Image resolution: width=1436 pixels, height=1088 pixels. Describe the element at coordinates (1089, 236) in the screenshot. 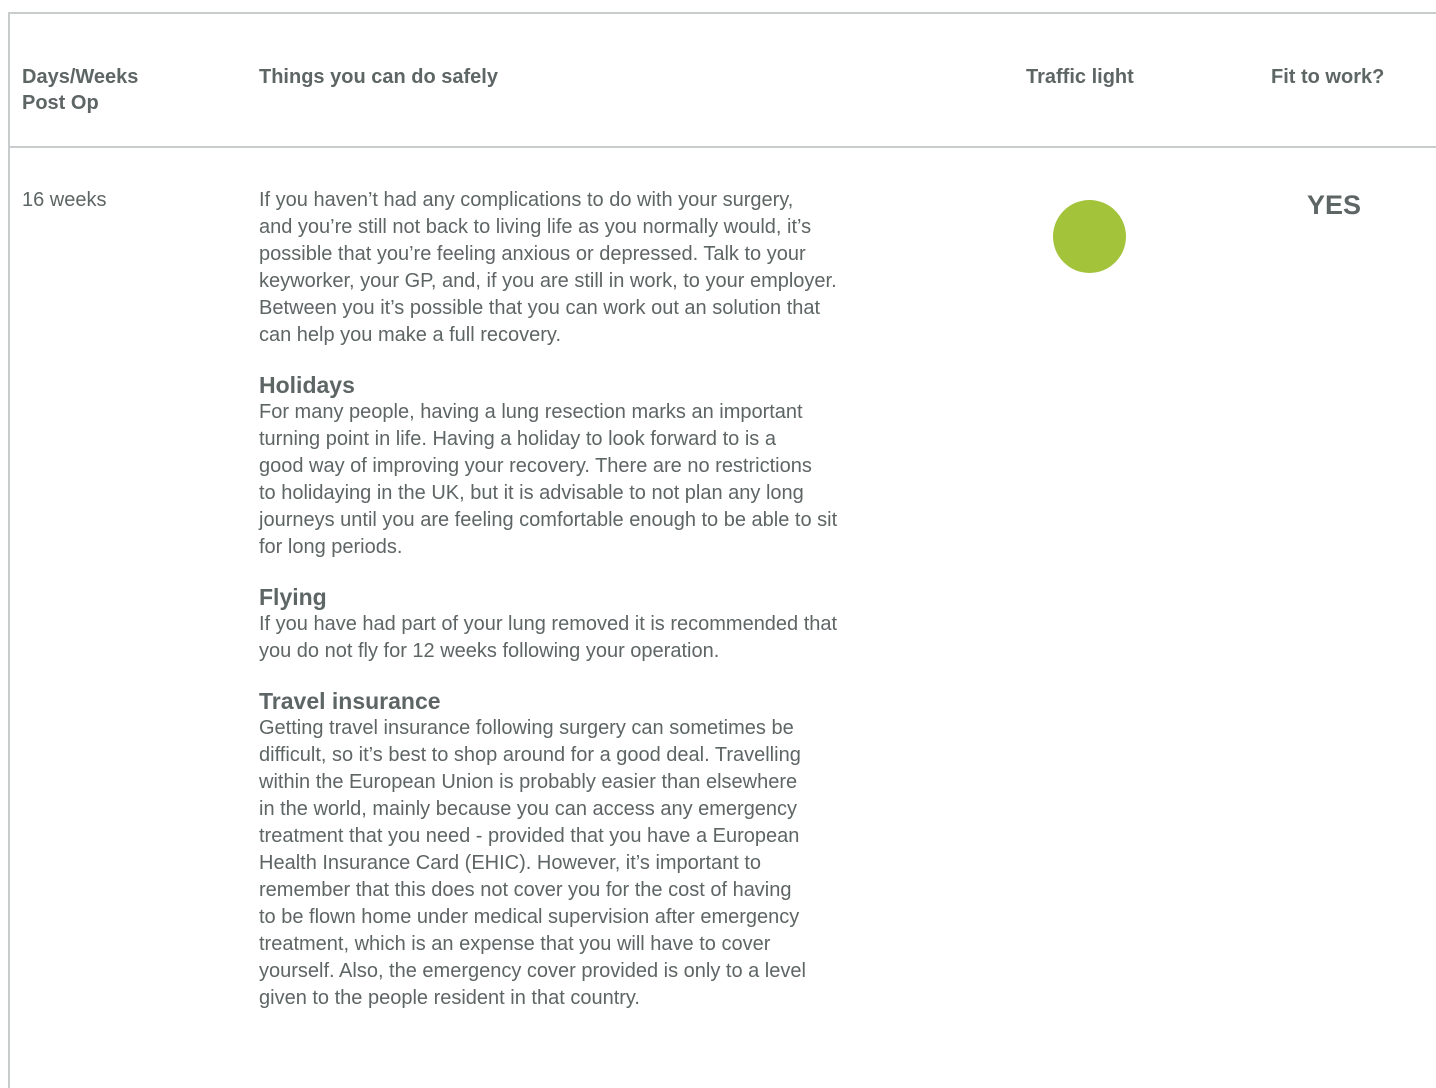

I see `traffic-light-green-icon` at that location.